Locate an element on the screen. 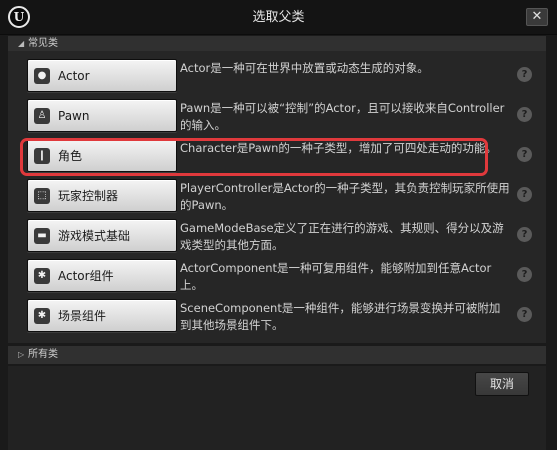  class-button-label: 场景组件 is located at coordinates (82, 316).